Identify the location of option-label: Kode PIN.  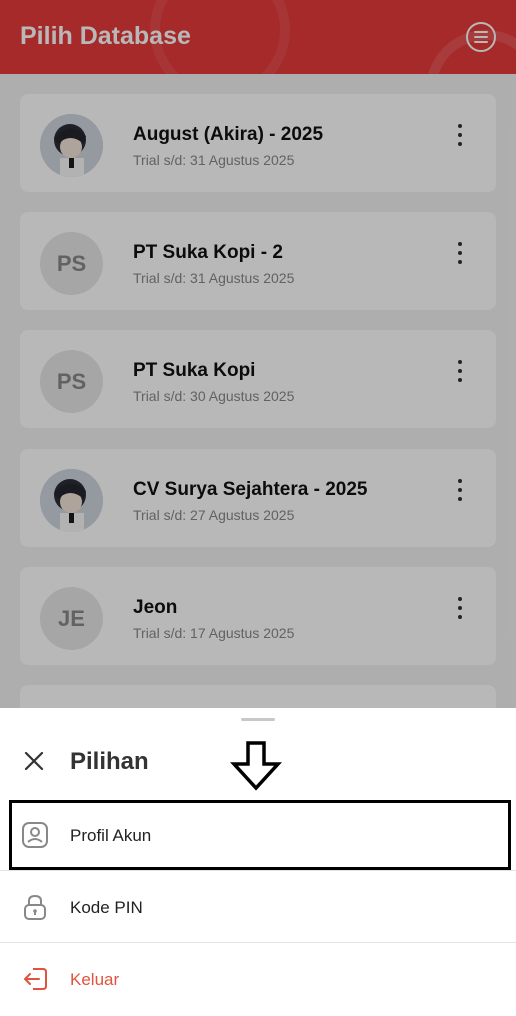
(106, 907).